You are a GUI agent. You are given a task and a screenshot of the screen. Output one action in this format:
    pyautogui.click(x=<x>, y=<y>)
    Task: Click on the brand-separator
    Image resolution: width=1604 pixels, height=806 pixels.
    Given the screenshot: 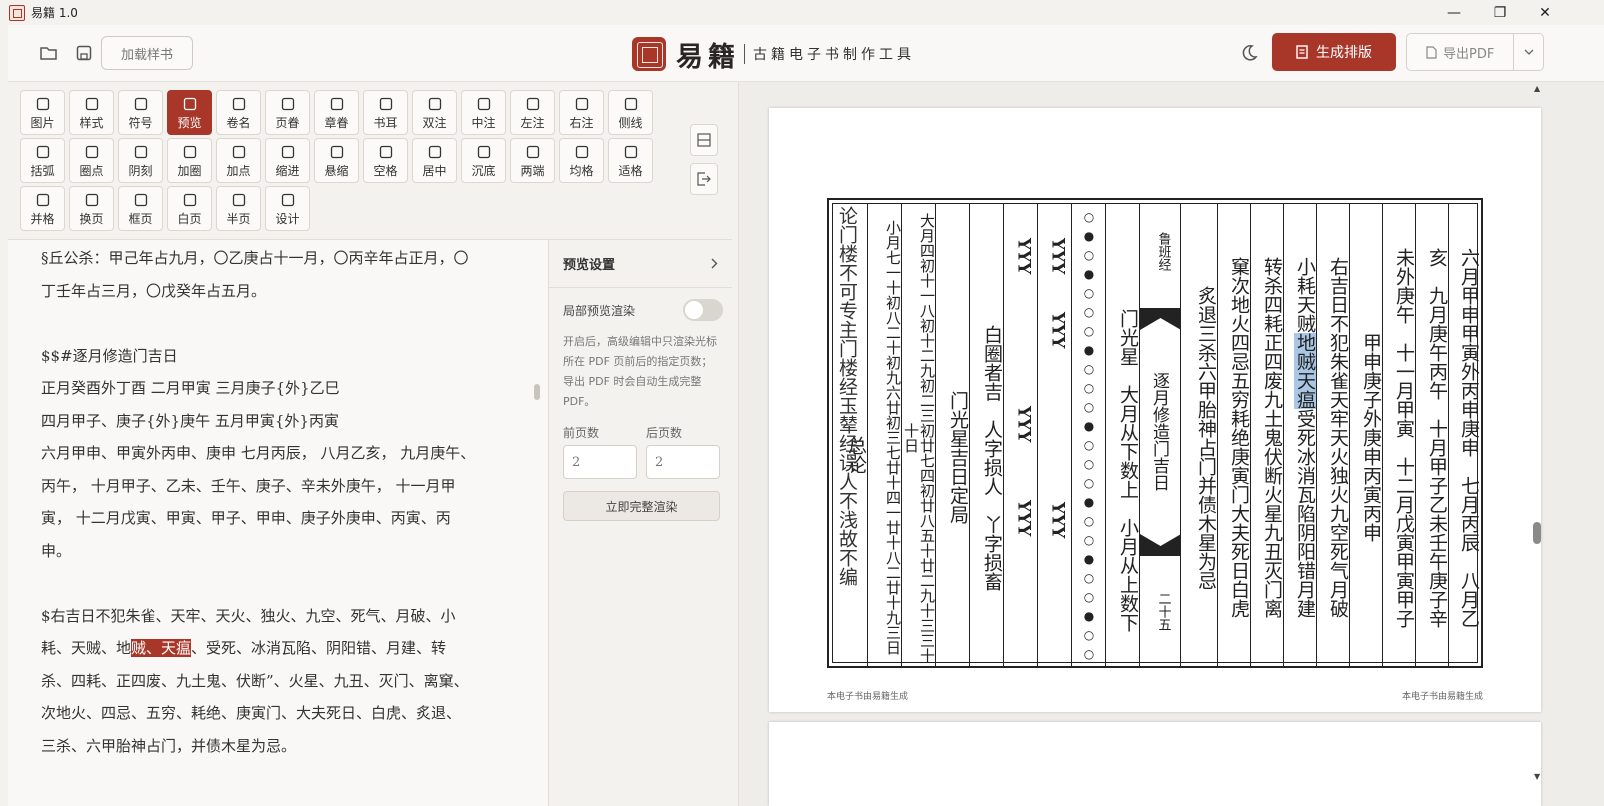 What is the action you would take?
    pyautogui.click(x=744, y=54)
    